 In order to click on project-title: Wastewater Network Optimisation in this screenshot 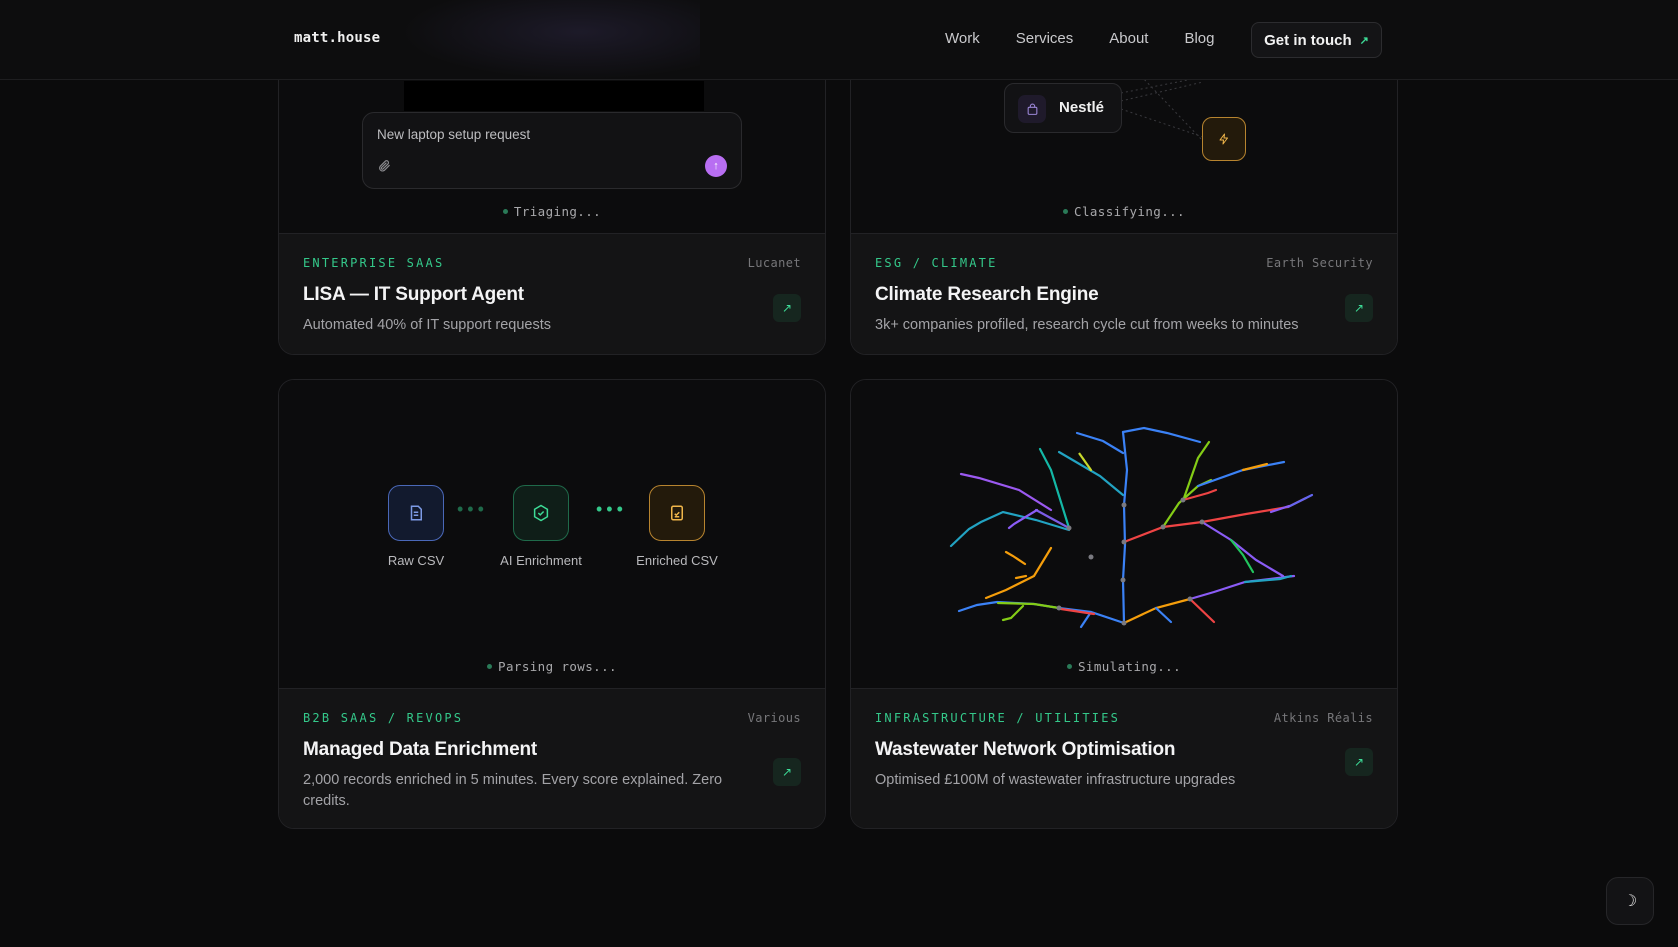, I will do `click(1025, 749)`.